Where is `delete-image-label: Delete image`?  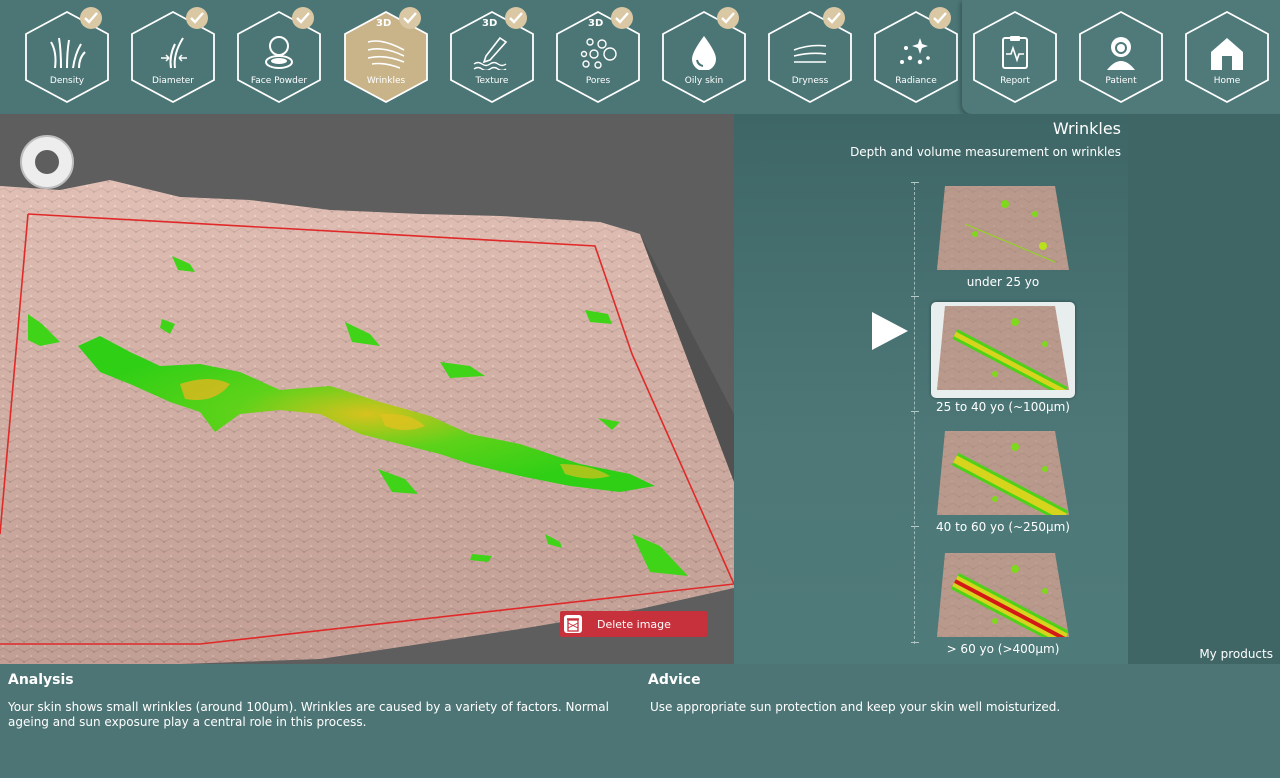 delete-image-label: Delete image is located at coordinates (634, 624).